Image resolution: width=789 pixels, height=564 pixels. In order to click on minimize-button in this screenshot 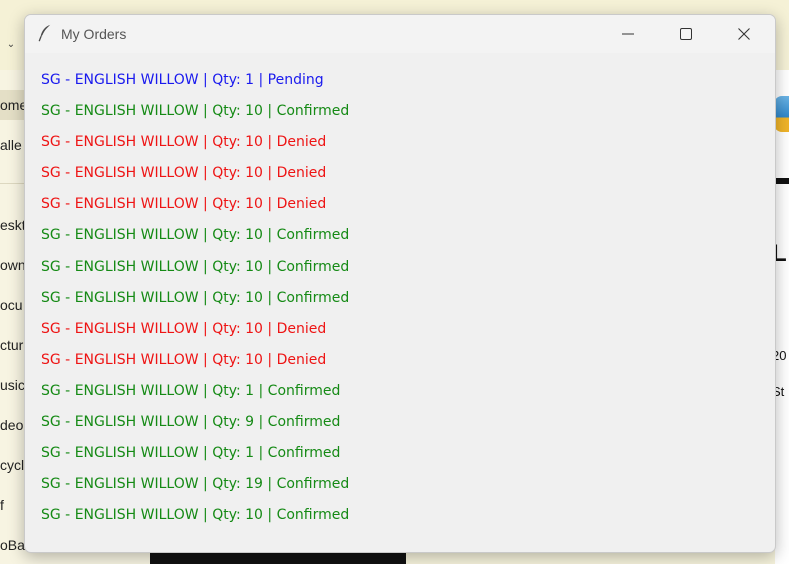, I will do `click(628, 34)`.